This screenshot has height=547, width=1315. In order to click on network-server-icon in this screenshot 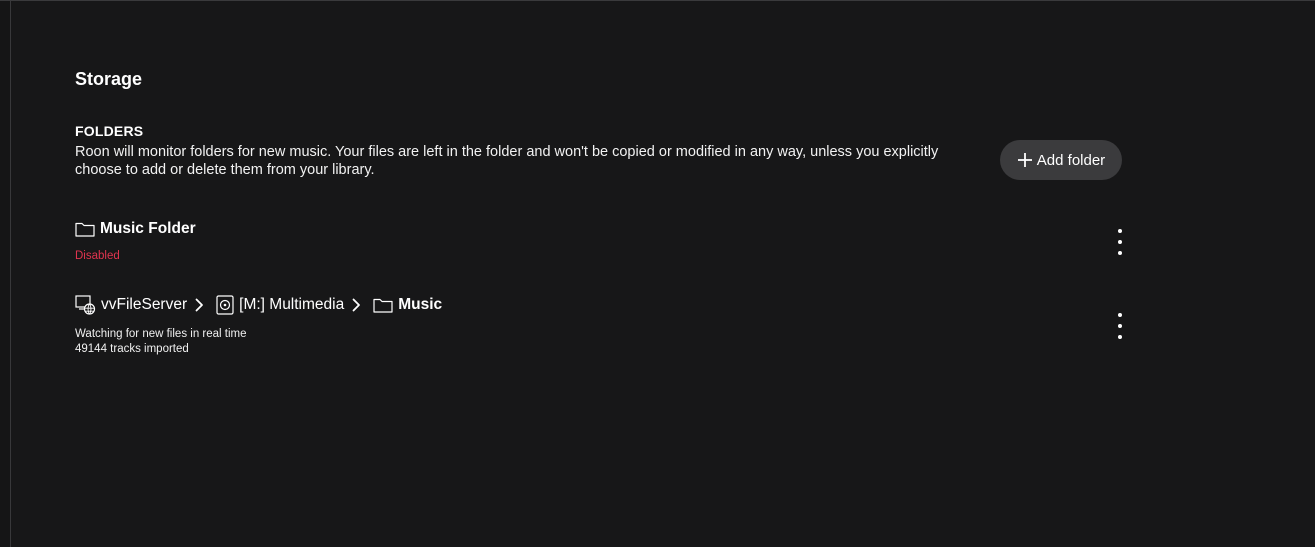, I will do `click(85, 305)`.